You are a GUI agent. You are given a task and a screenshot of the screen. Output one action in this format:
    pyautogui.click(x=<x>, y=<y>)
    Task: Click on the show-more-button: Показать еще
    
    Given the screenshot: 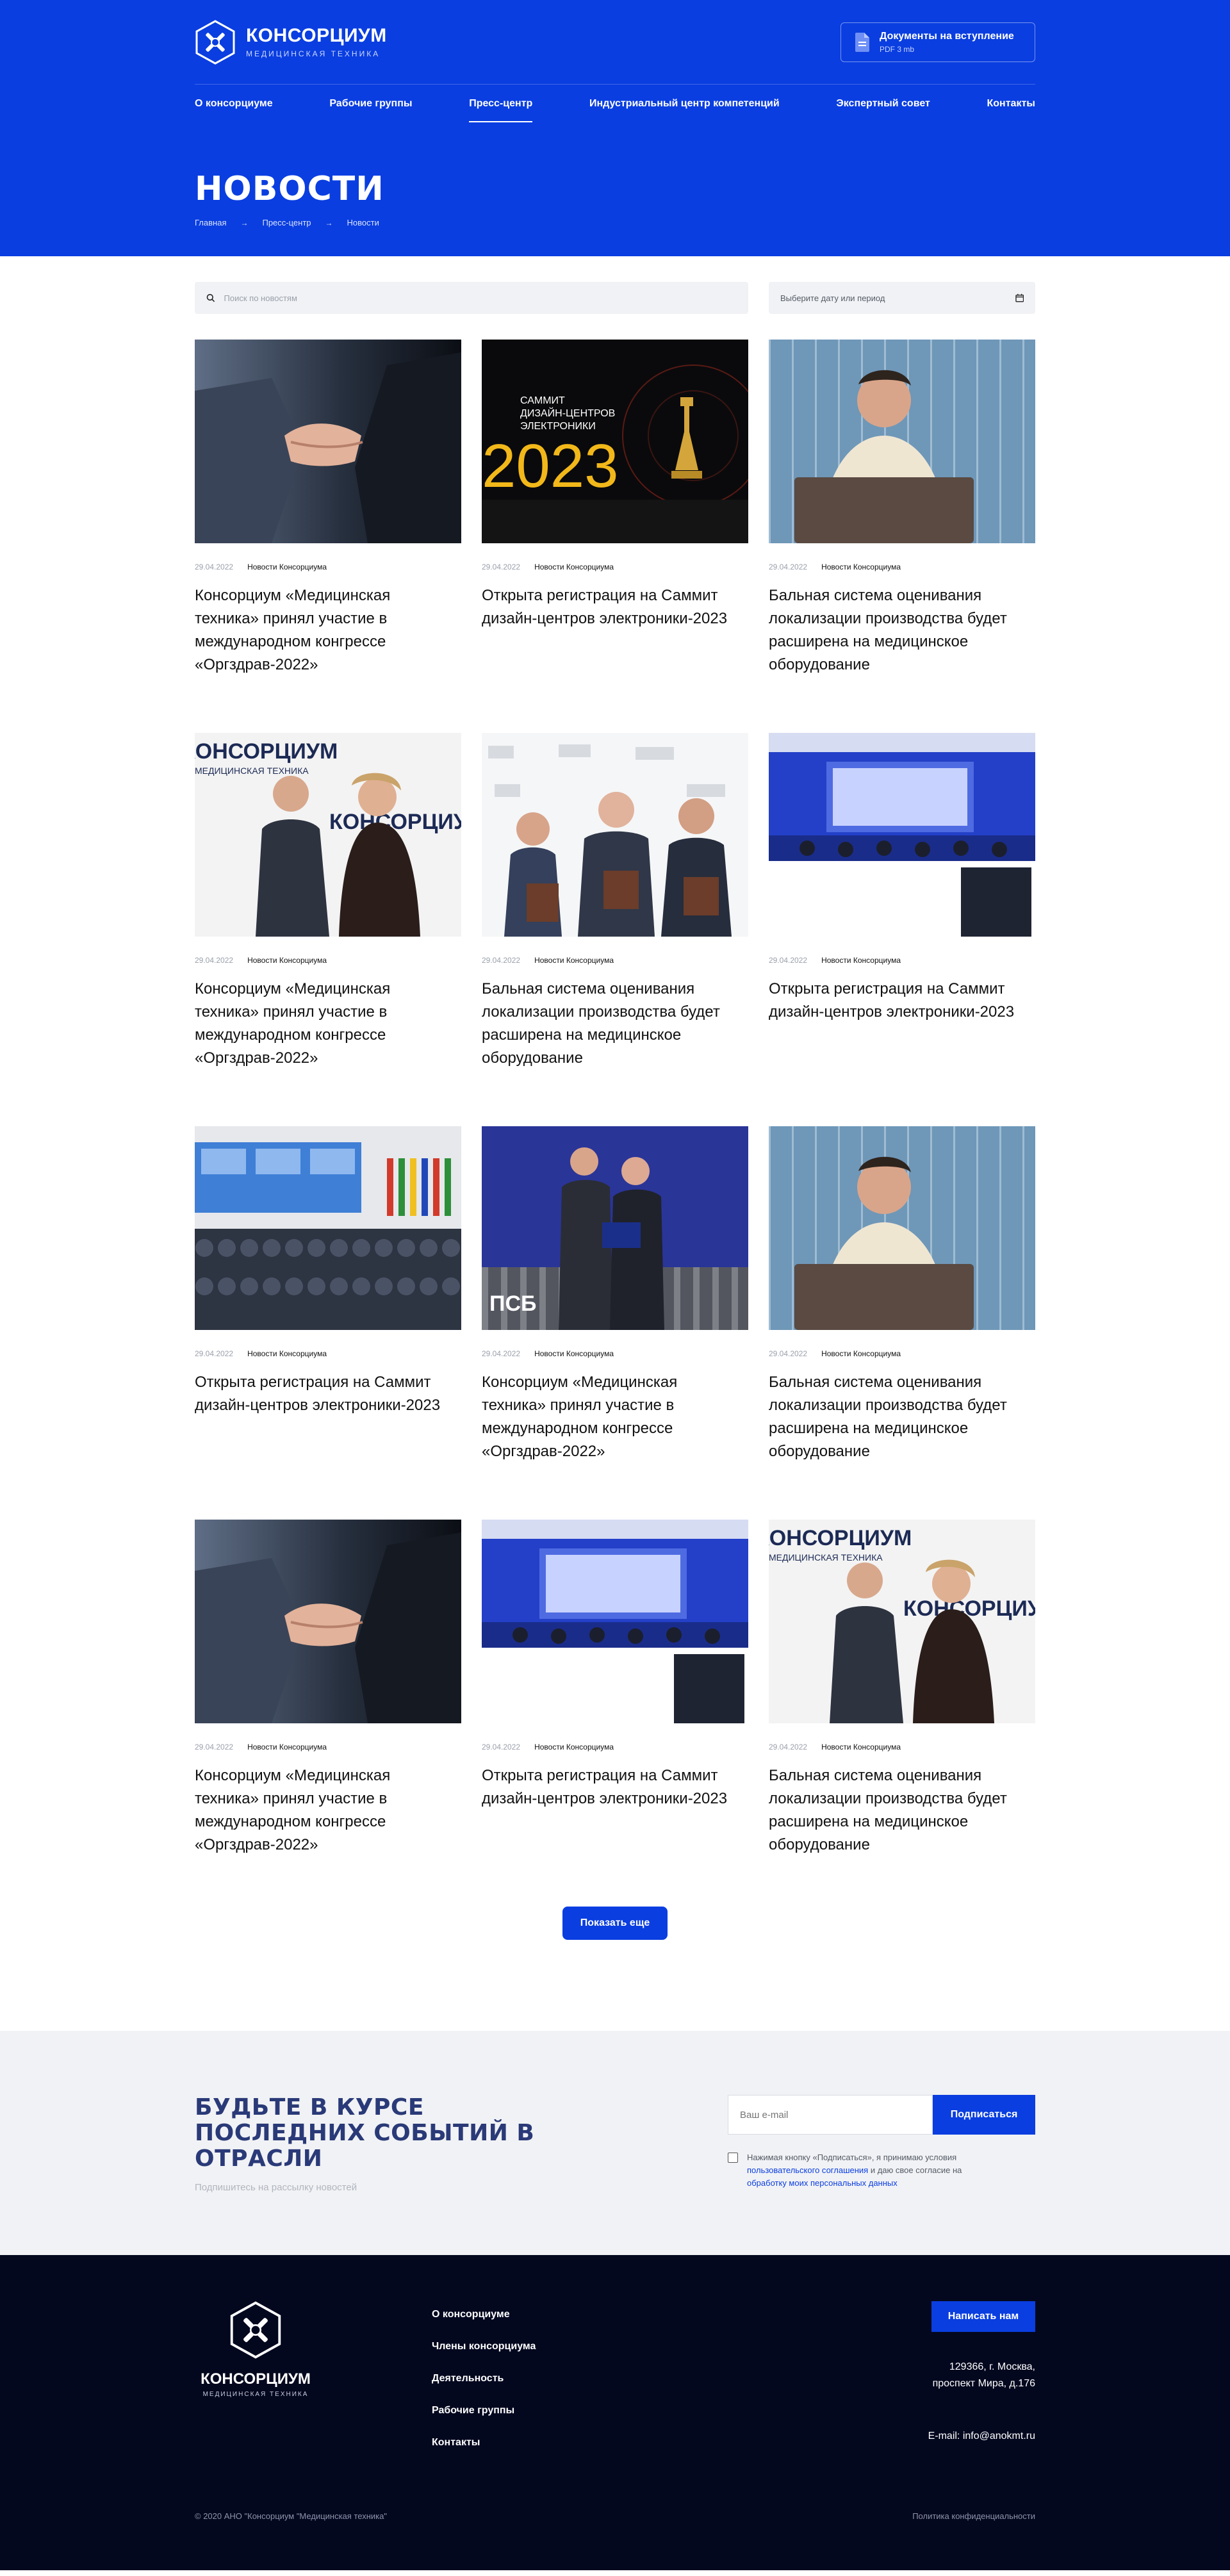 What is the action you would take?
    pyautogui.click(x=615, y=1923)
    